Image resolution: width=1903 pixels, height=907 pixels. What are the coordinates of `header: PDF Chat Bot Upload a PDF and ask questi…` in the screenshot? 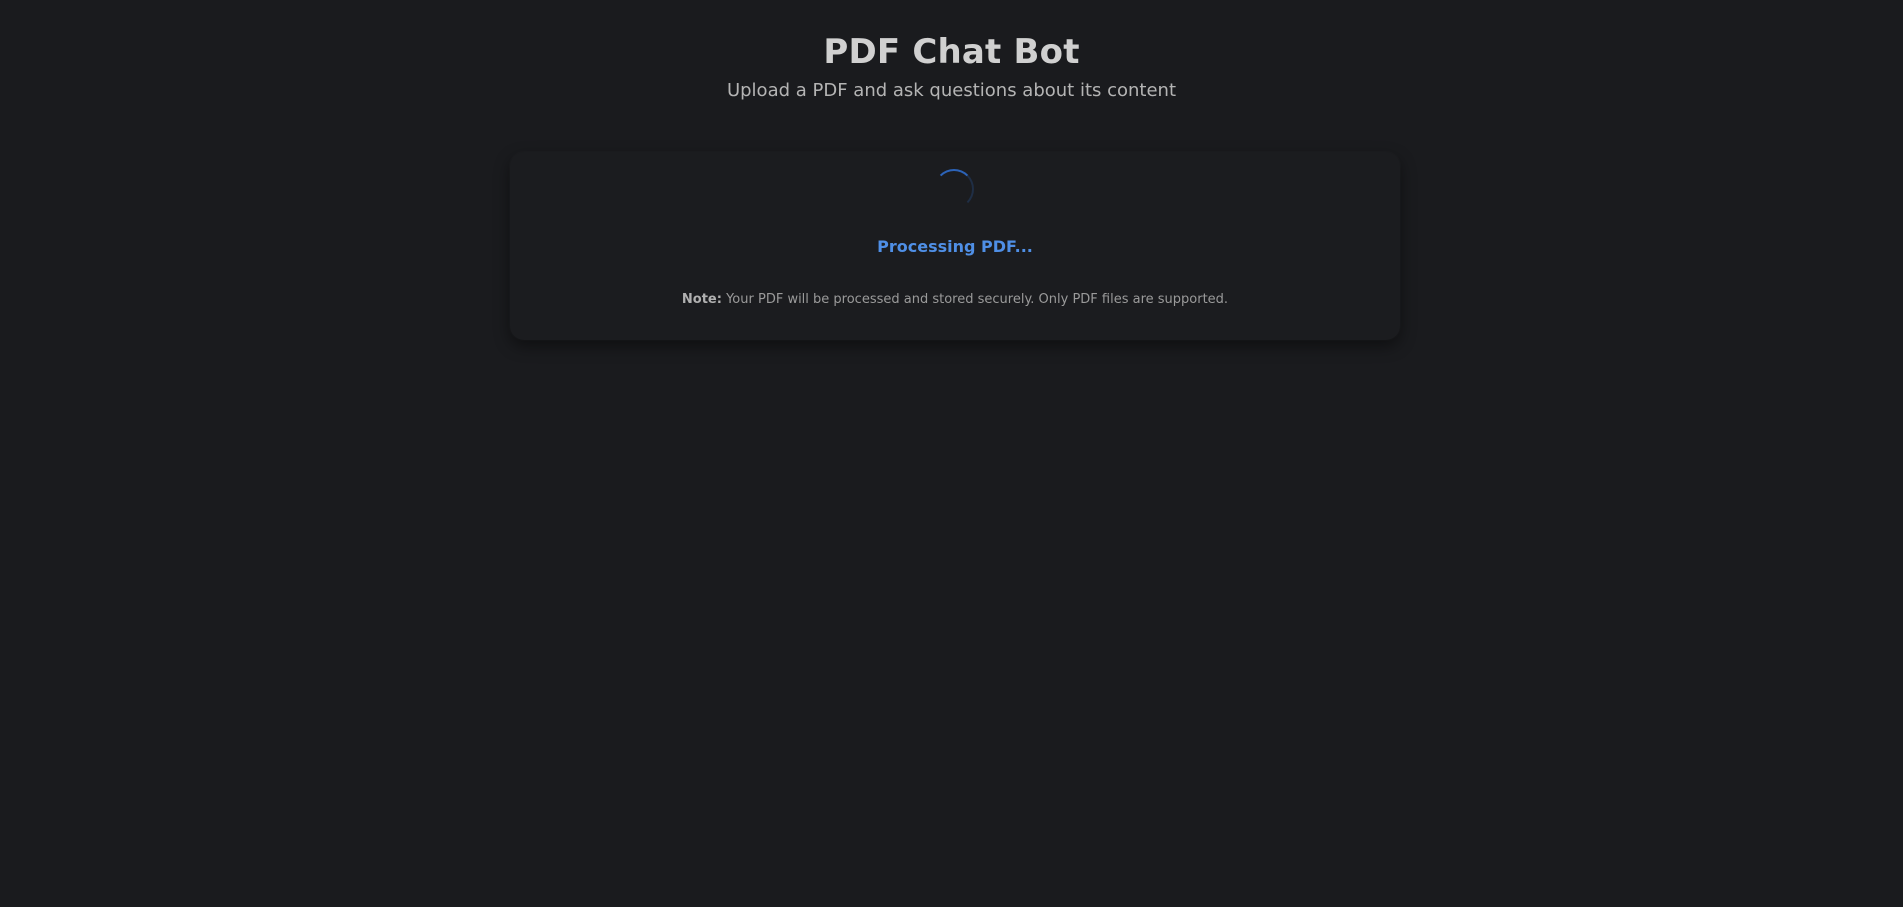 It's located at (951, 66).